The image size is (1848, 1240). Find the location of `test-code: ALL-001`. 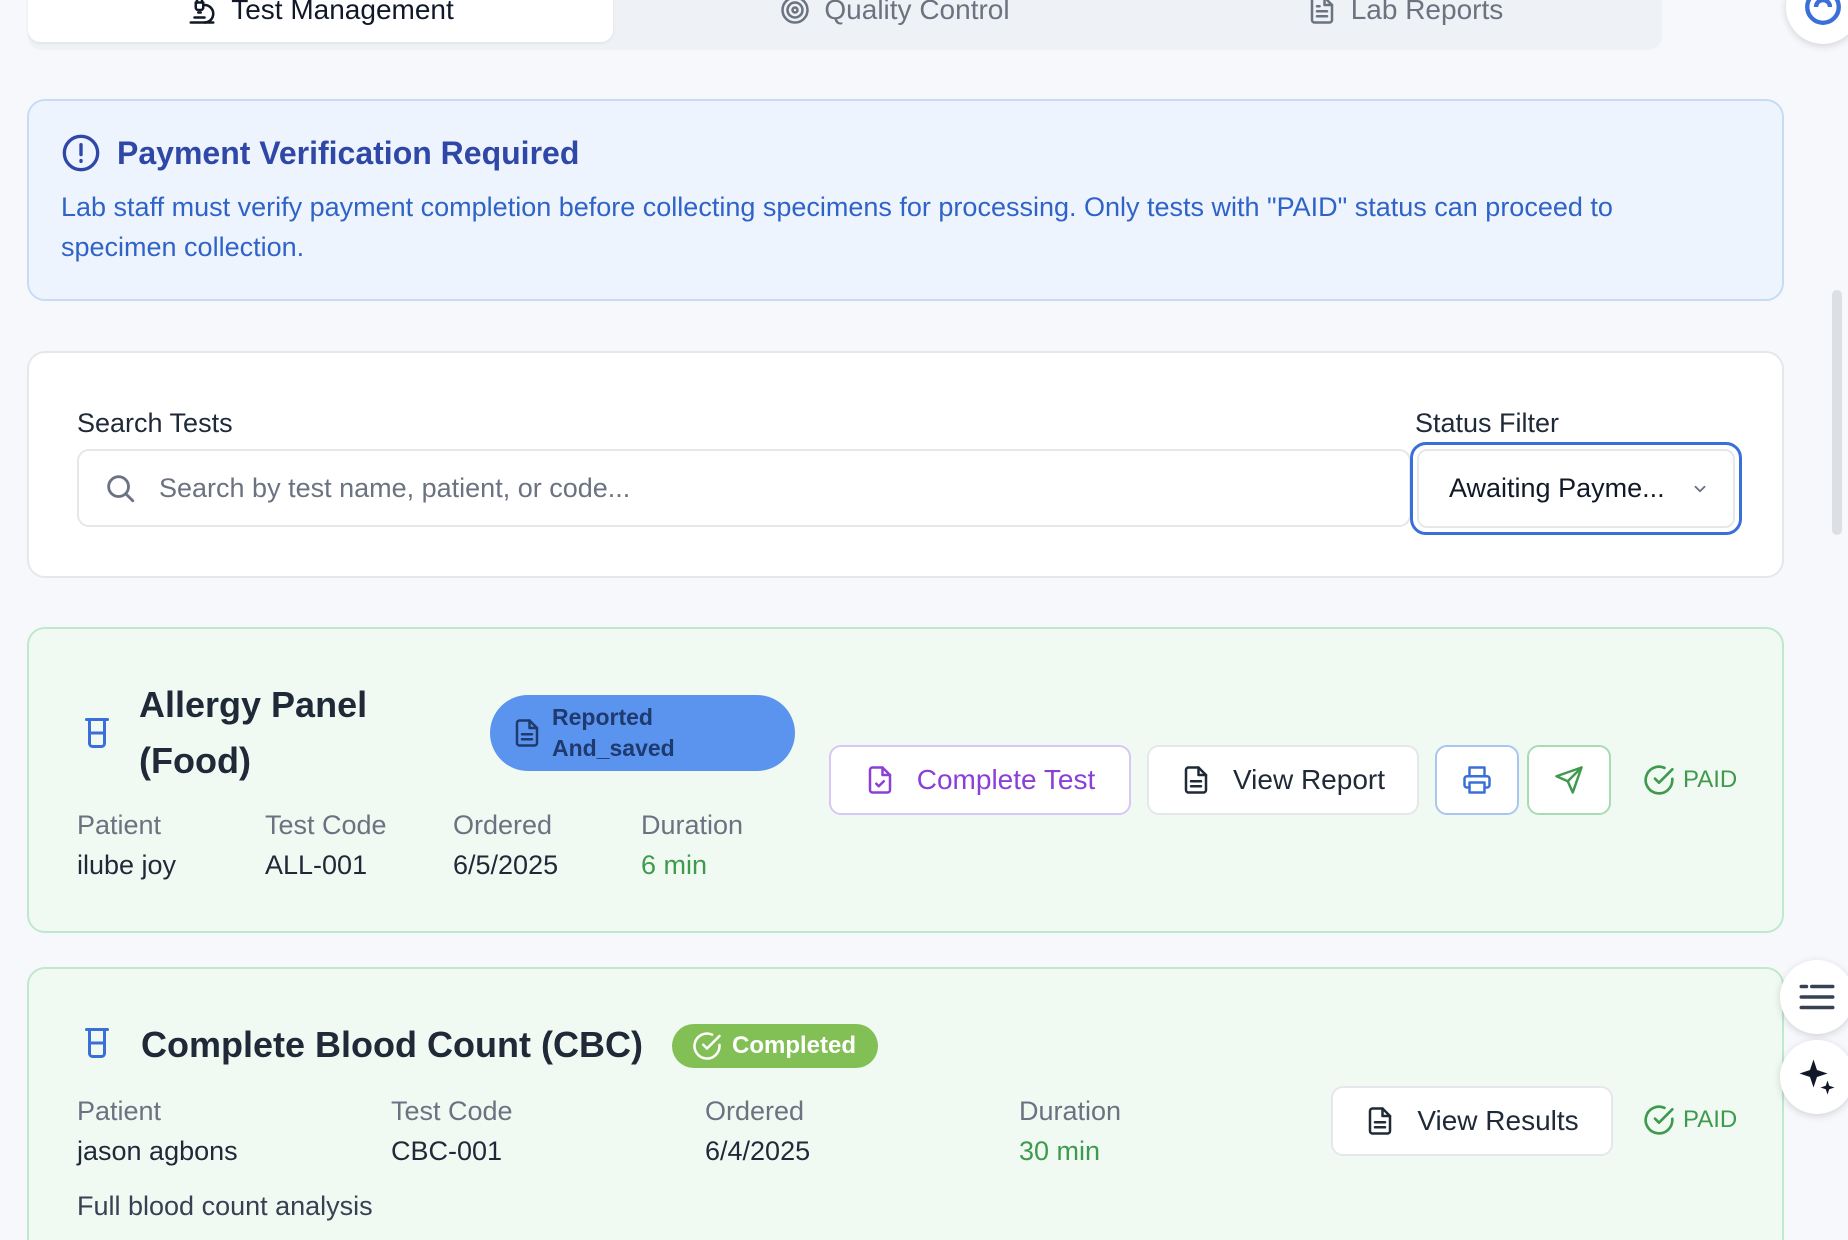

test-code: ALL-001 is located at coordinates (316, 865).